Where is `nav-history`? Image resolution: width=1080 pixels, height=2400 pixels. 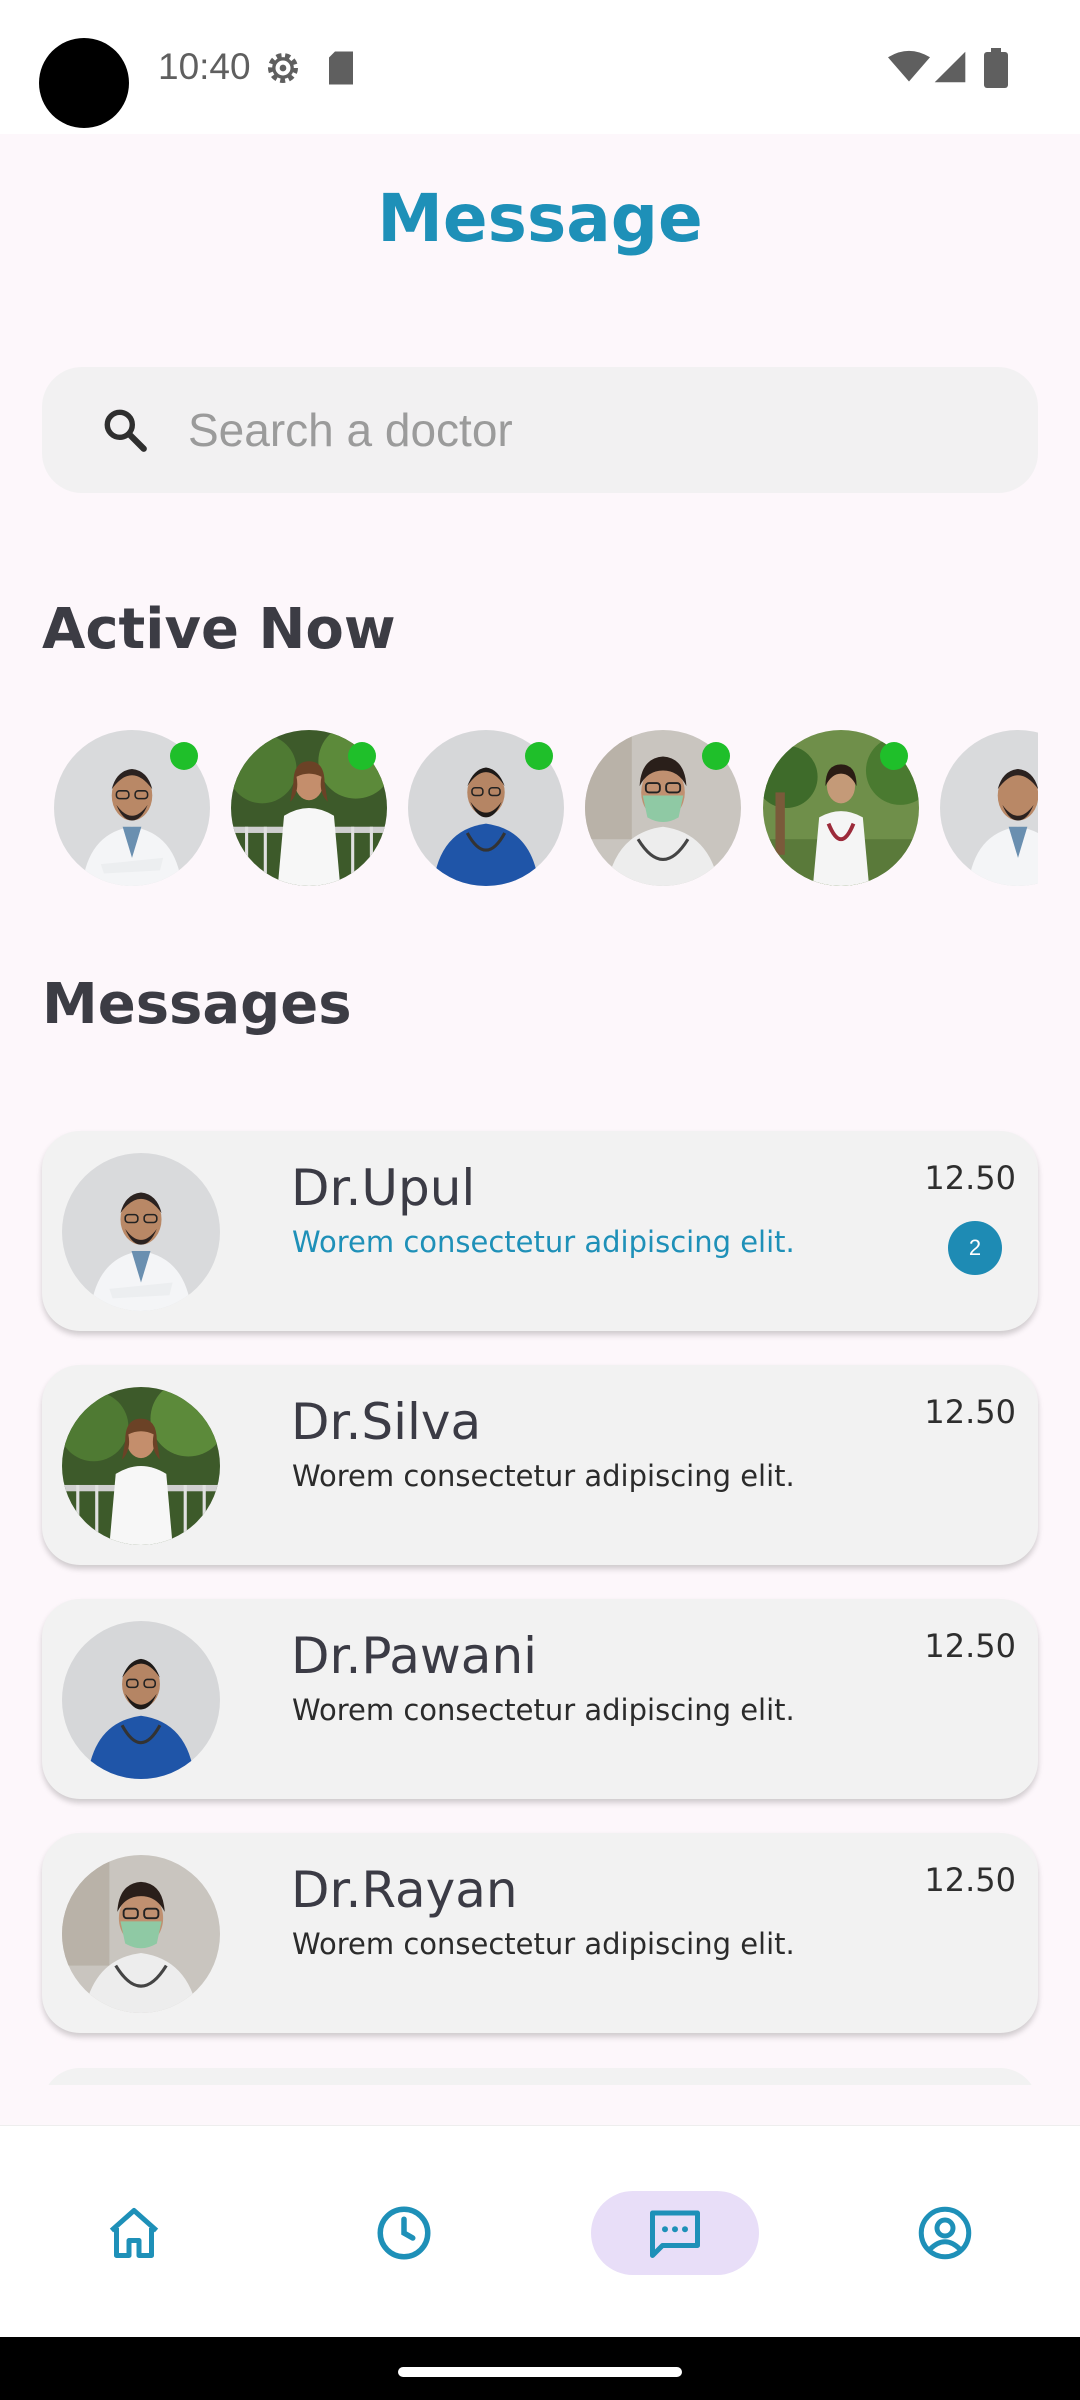 nav-history is located at coordinates (404, 2233).